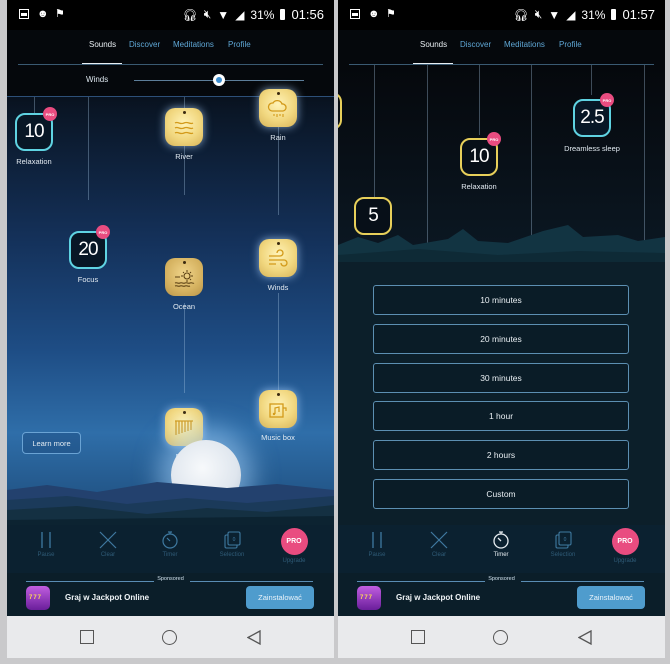 This screenshot has height=664, width=670. I want to click on clock: 01:57, so click(638, 14).